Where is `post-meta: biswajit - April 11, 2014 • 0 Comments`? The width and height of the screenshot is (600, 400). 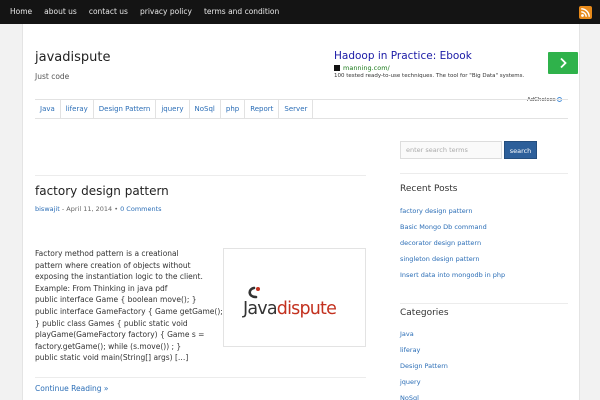
post-meta: biswajit - April 11, 2014 • 0 Comments is located at coordinates (98, 209).